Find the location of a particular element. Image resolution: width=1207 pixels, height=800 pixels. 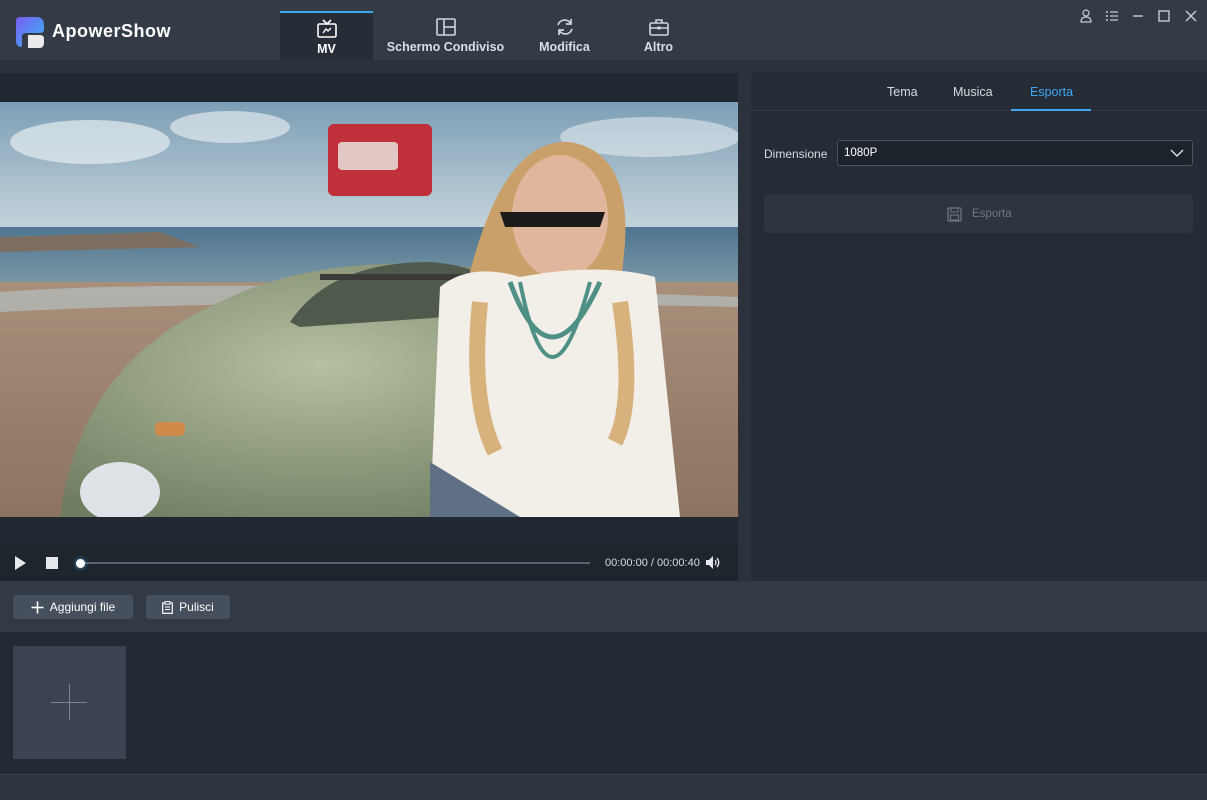

tab-altro: Altro is located at coordinates (658, 35).